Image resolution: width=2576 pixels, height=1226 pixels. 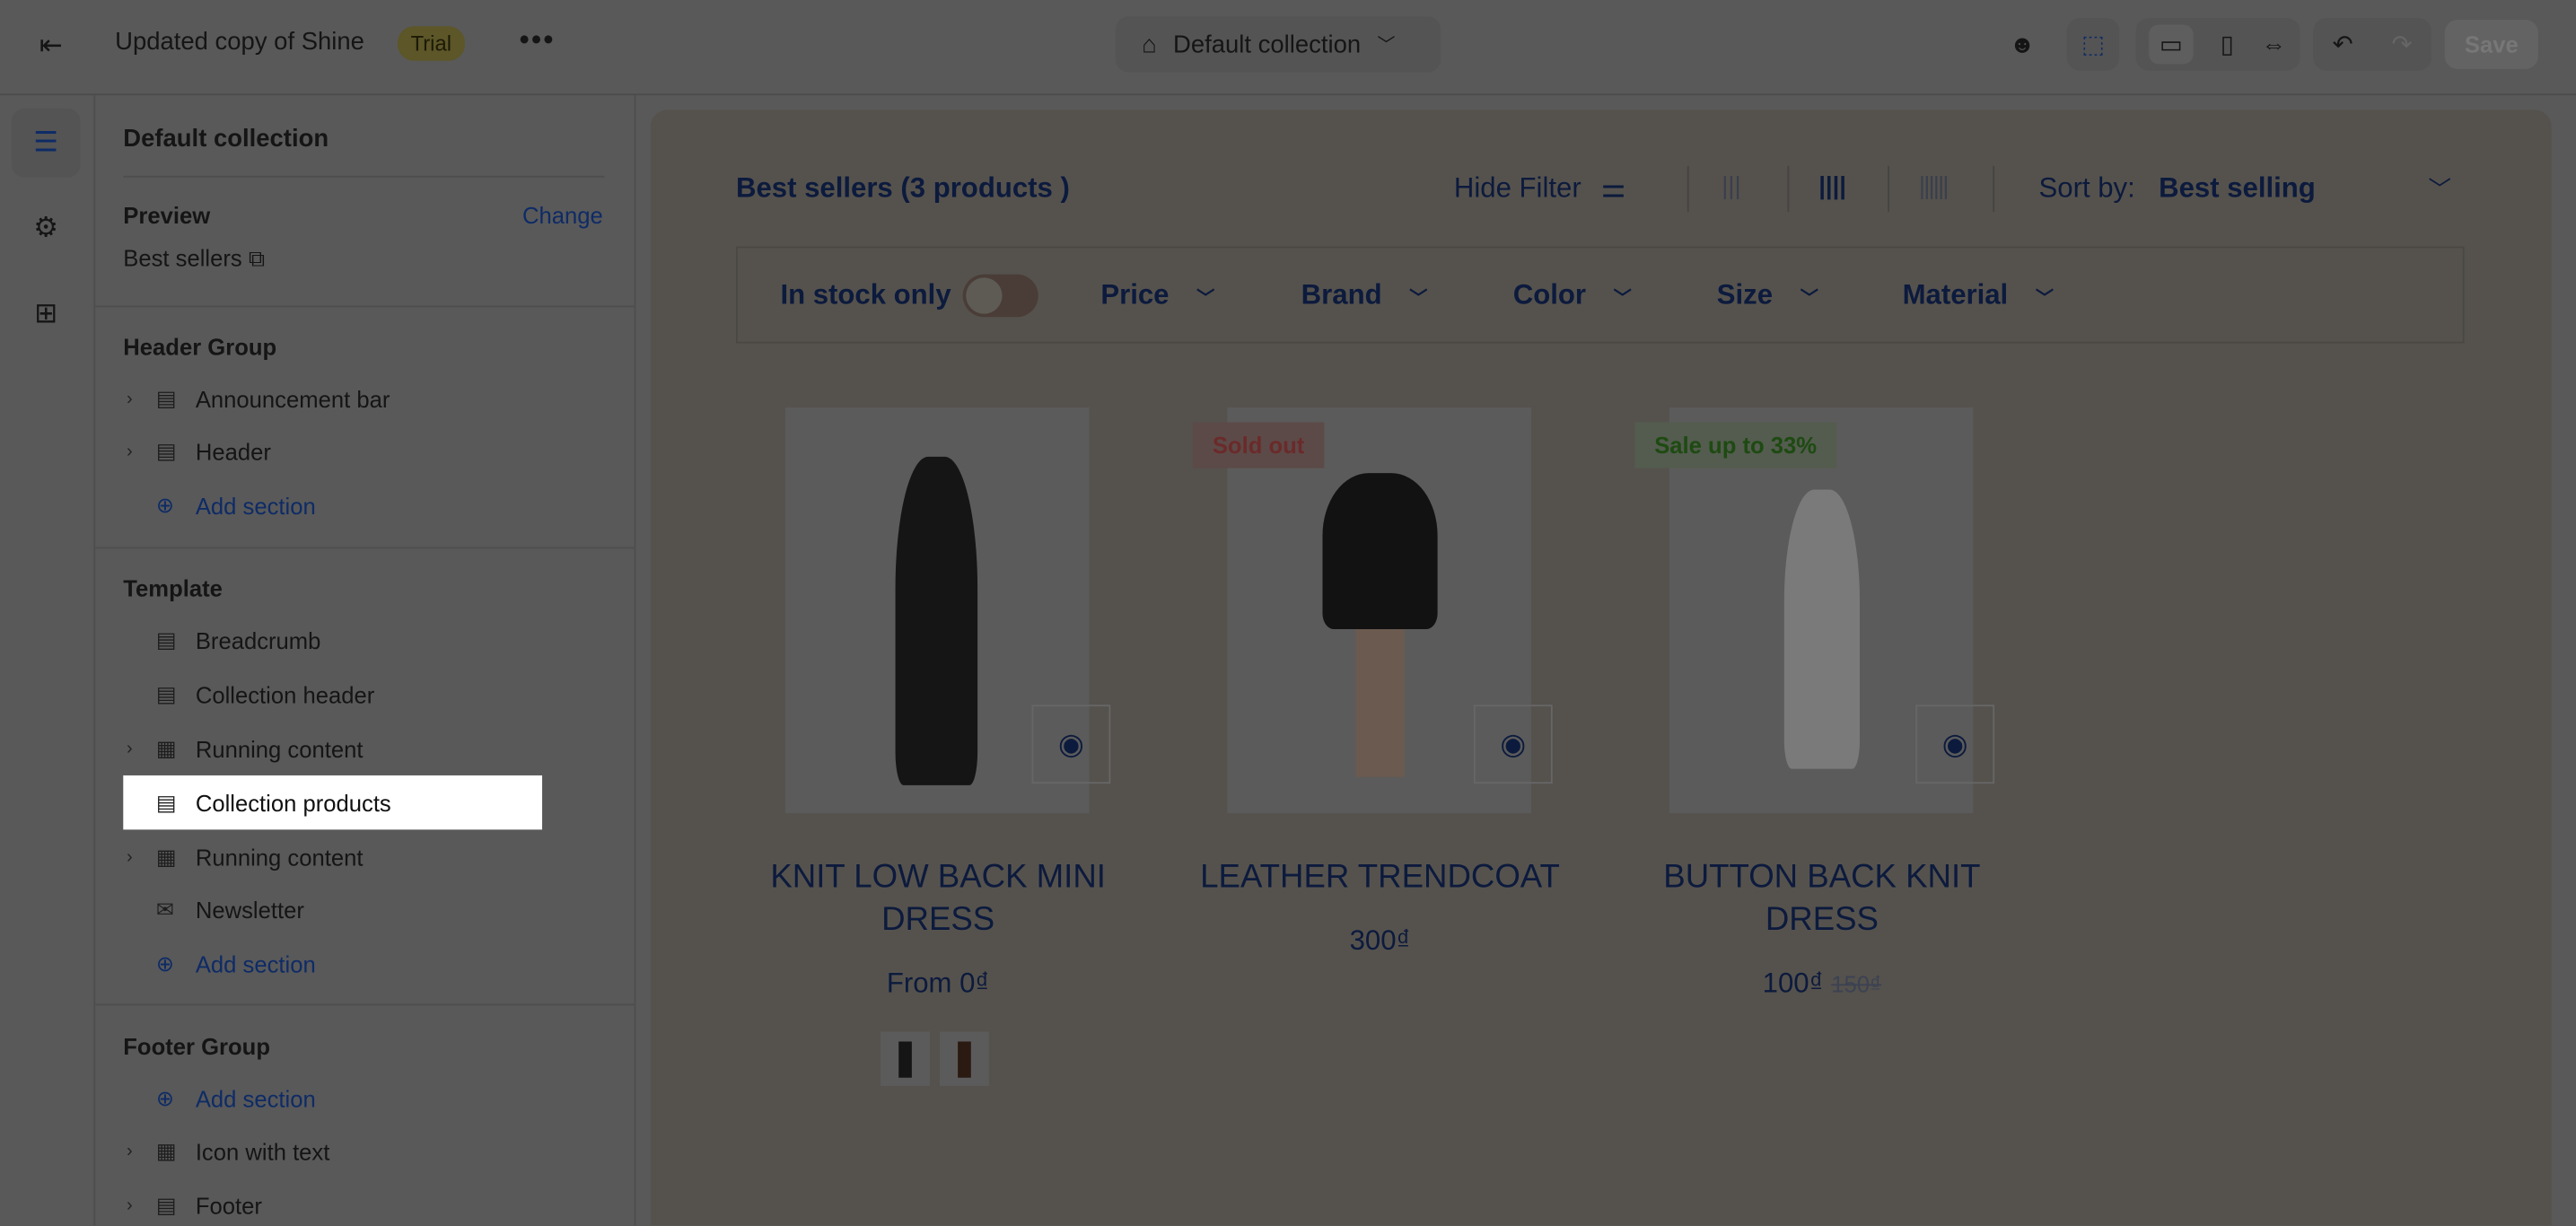 I want to click on grid-3-columns-icon: |||, so click(x=1731, y=186).